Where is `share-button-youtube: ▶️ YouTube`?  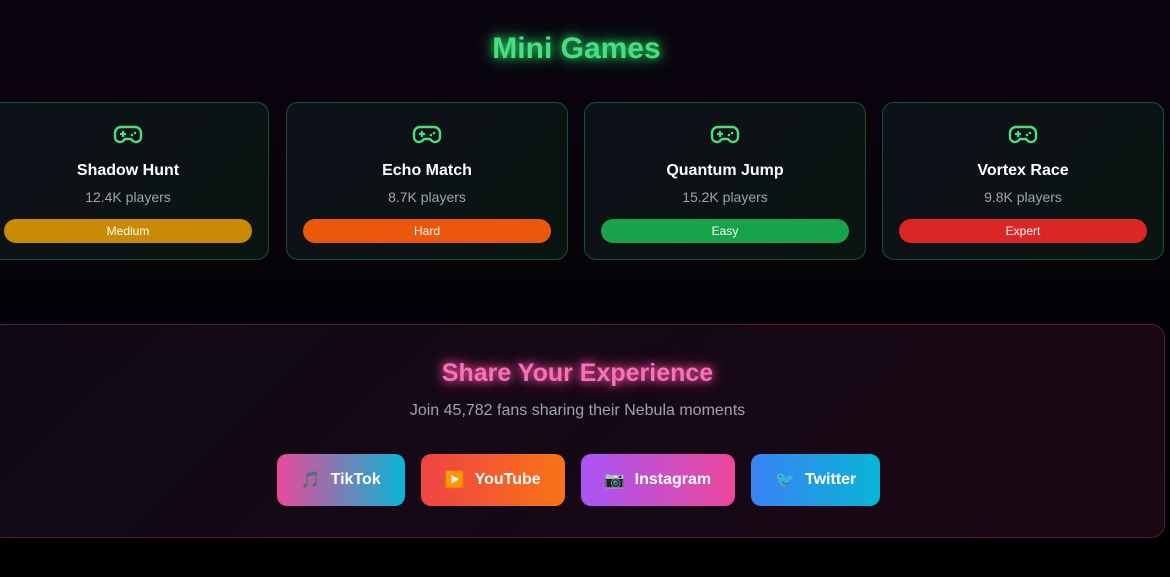 share-button-youtube: ▶️ YouTube is located at coordinates (492, 480).